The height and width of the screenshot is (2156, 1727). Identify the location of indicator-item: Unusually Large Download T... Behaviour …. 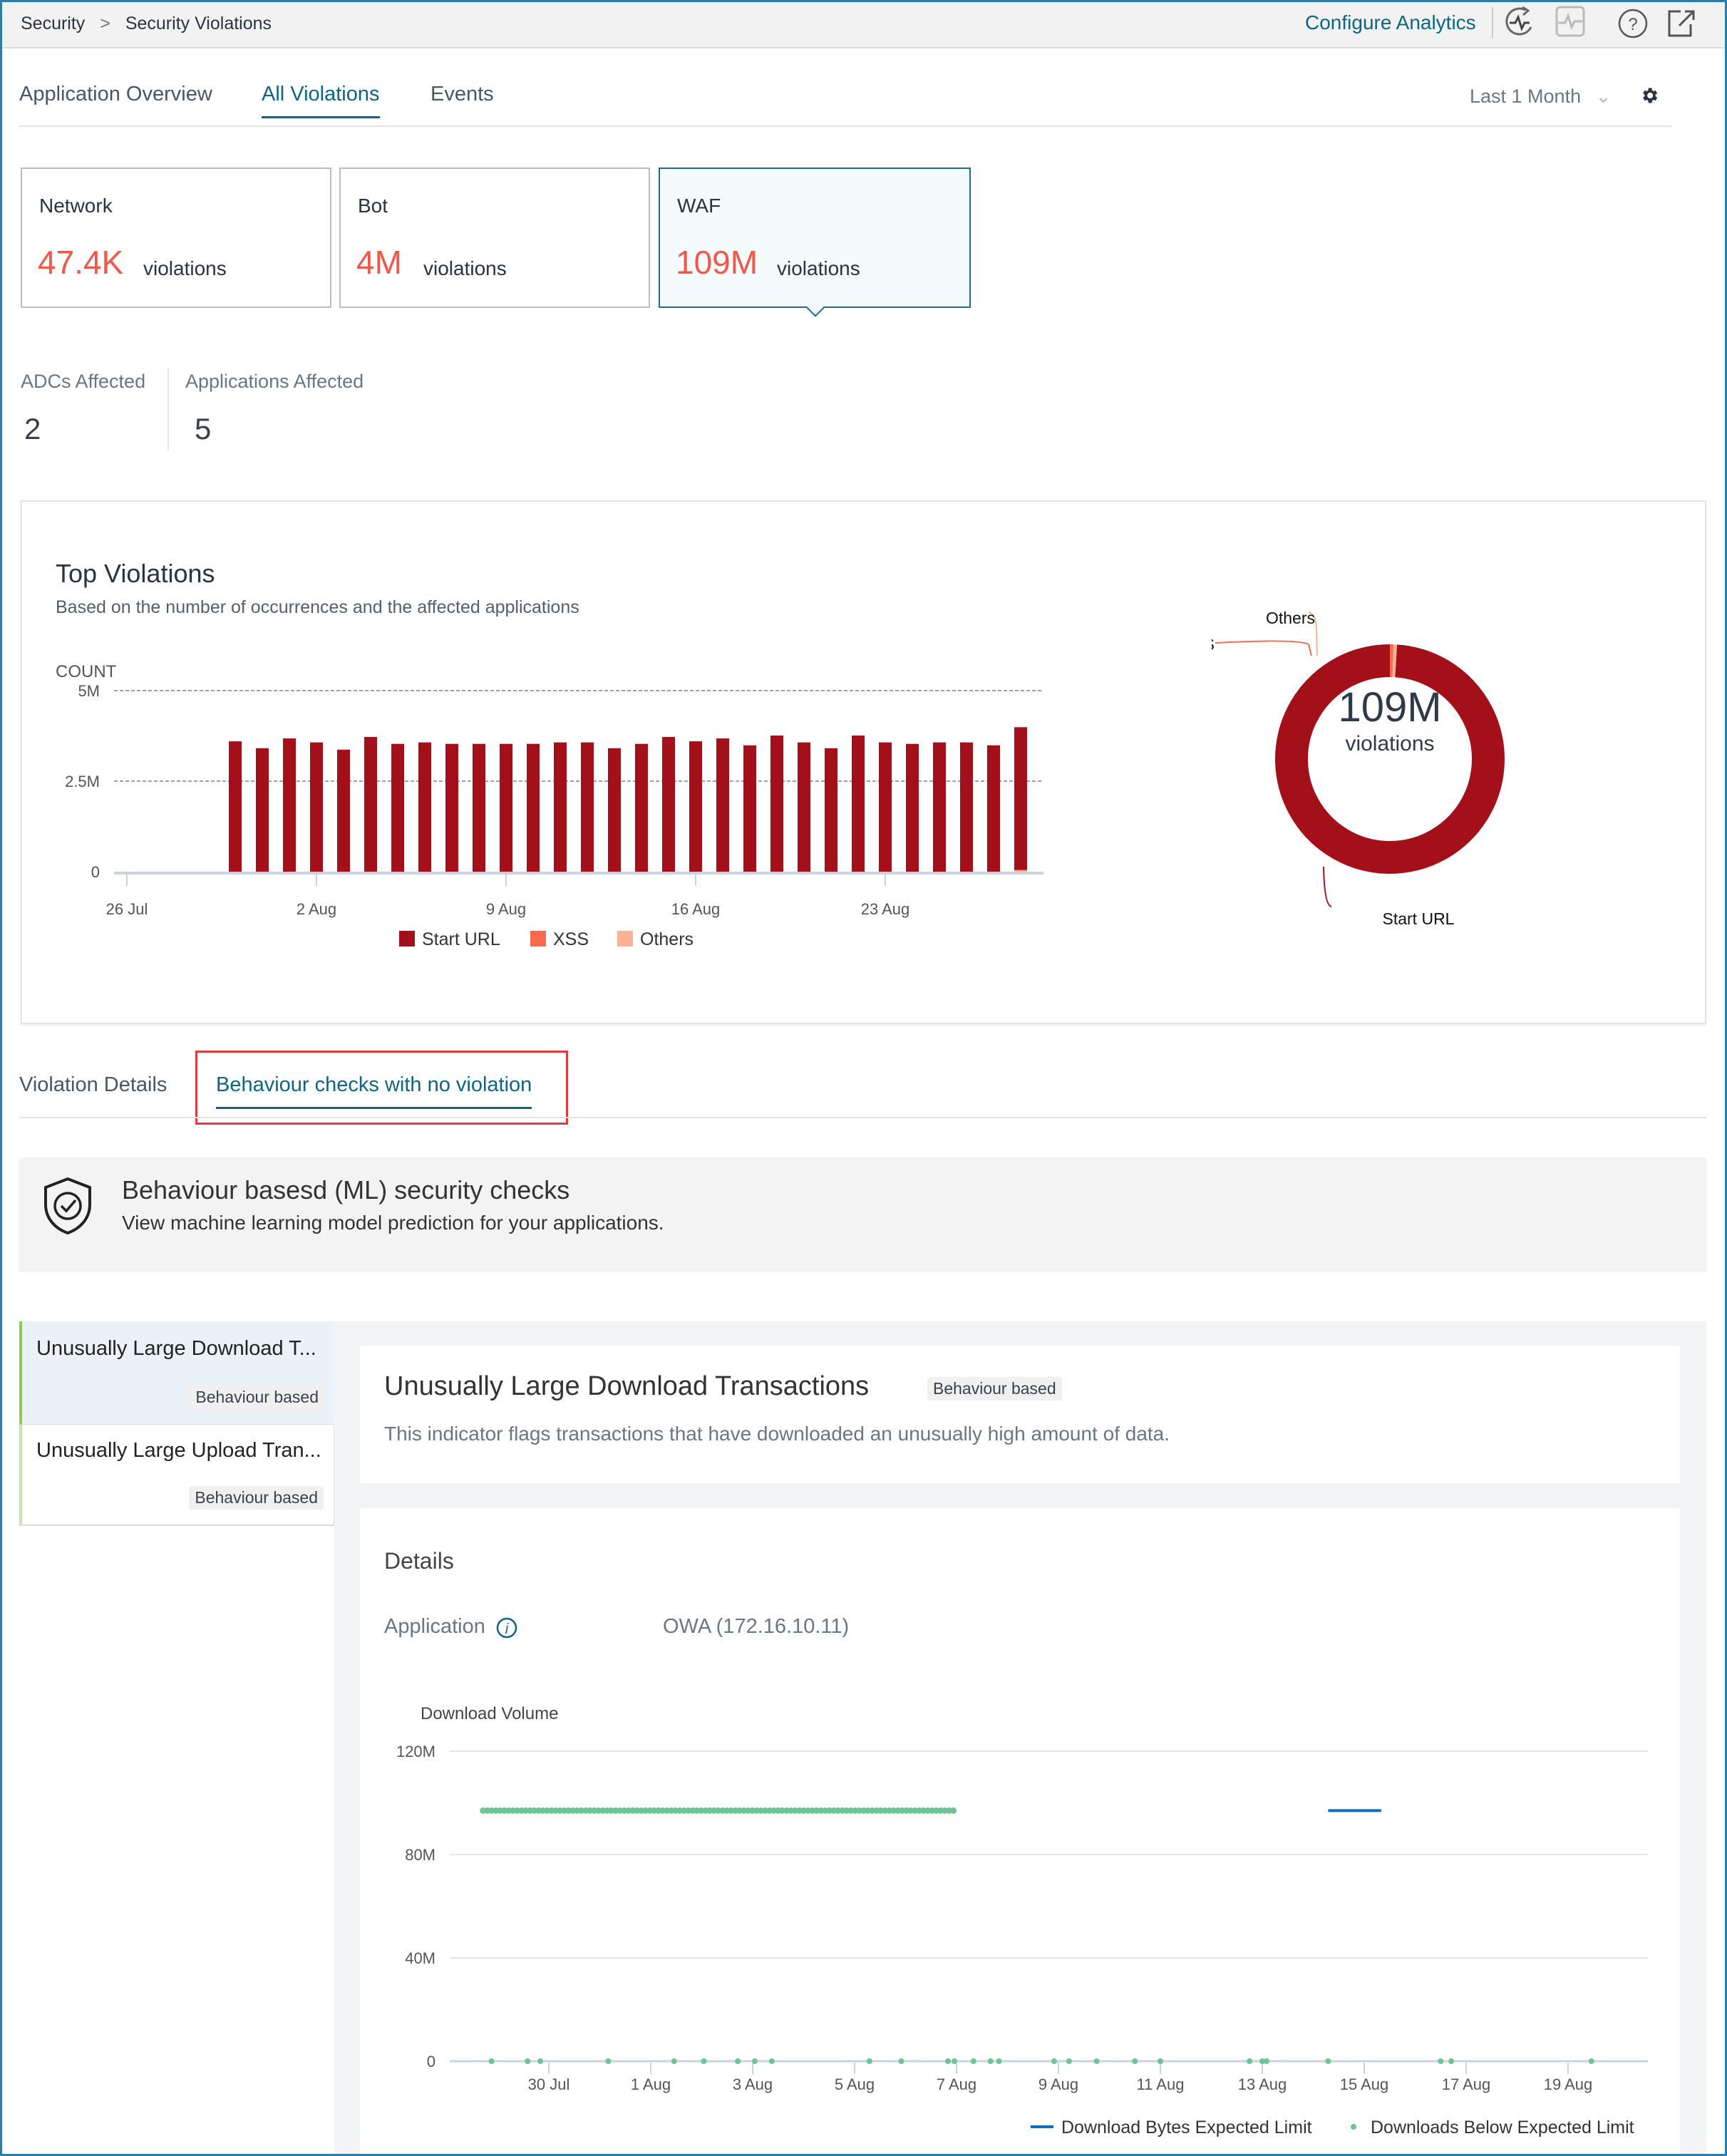
(177, 1373).